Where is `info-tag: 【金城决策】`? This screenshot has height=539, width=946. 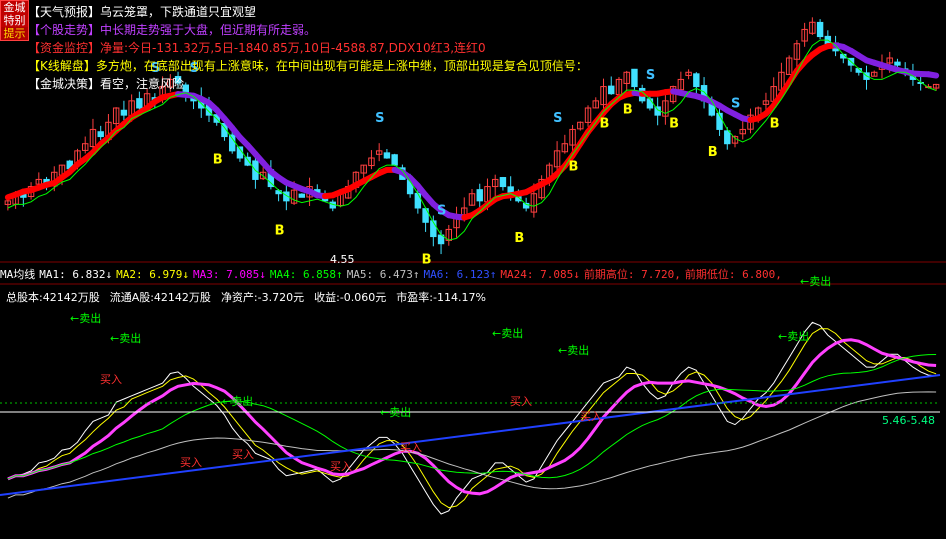 info-tag: 【金城决策】 is located at coordinates (64, 84).